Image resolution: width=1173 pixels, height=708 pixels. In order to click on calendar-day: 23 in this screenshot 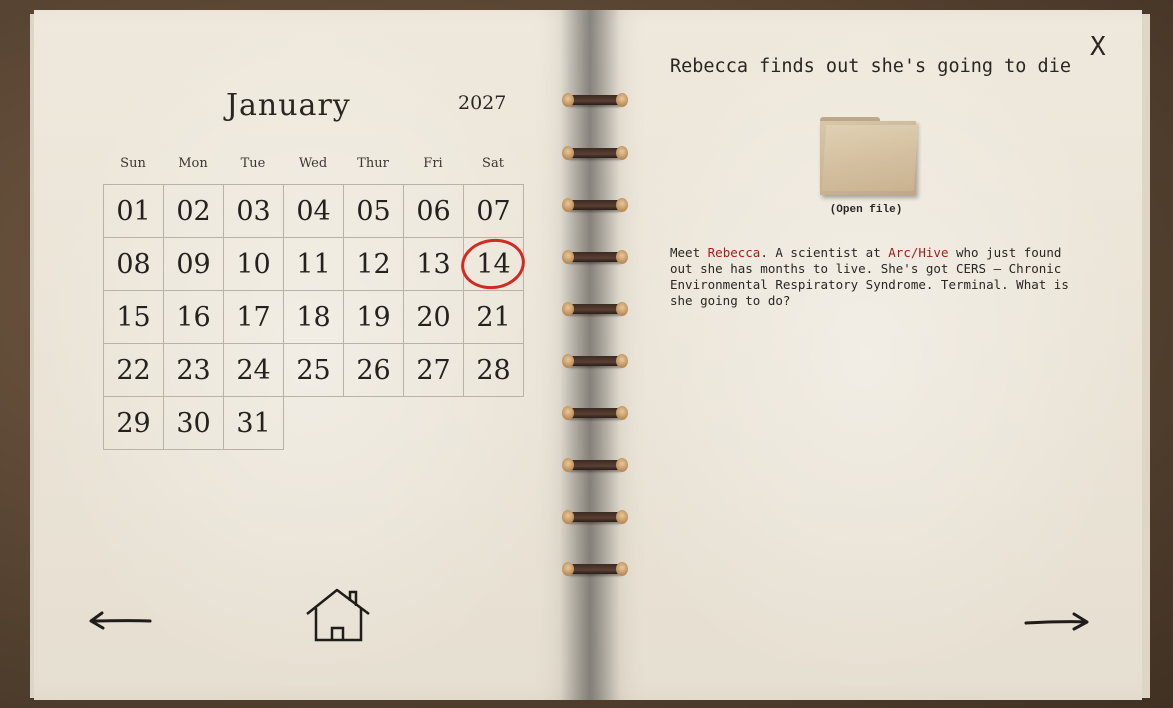, I will do `click(193, 370)`.